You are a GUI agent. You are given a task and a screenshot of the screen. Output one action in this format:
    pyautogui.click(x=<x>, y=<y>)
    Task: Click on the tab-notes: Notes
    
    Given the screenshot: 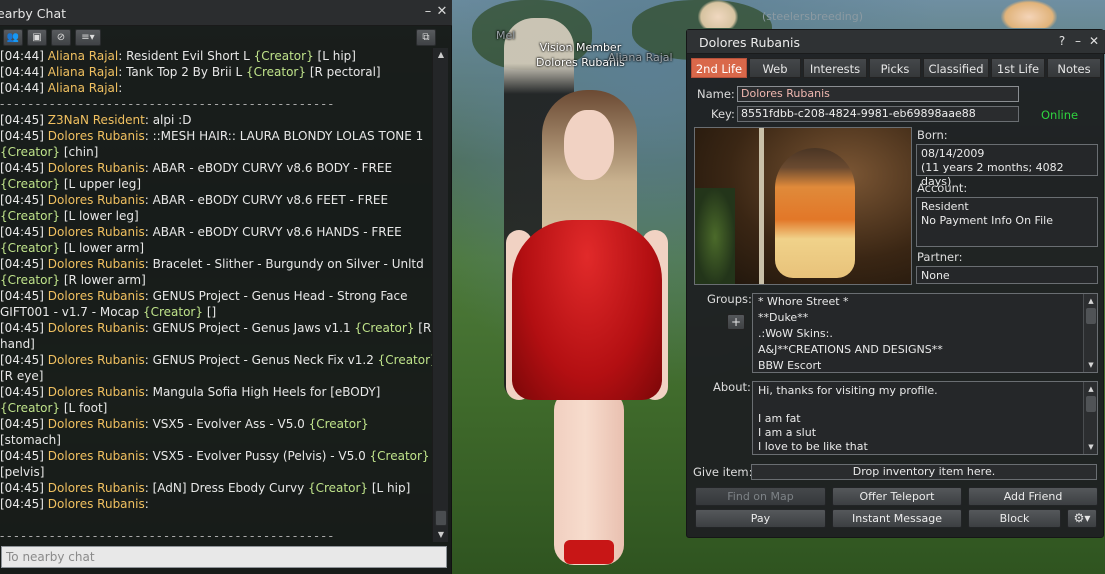 What is the action you would take?
    pyautogui.click(x=1074, y=68)
    